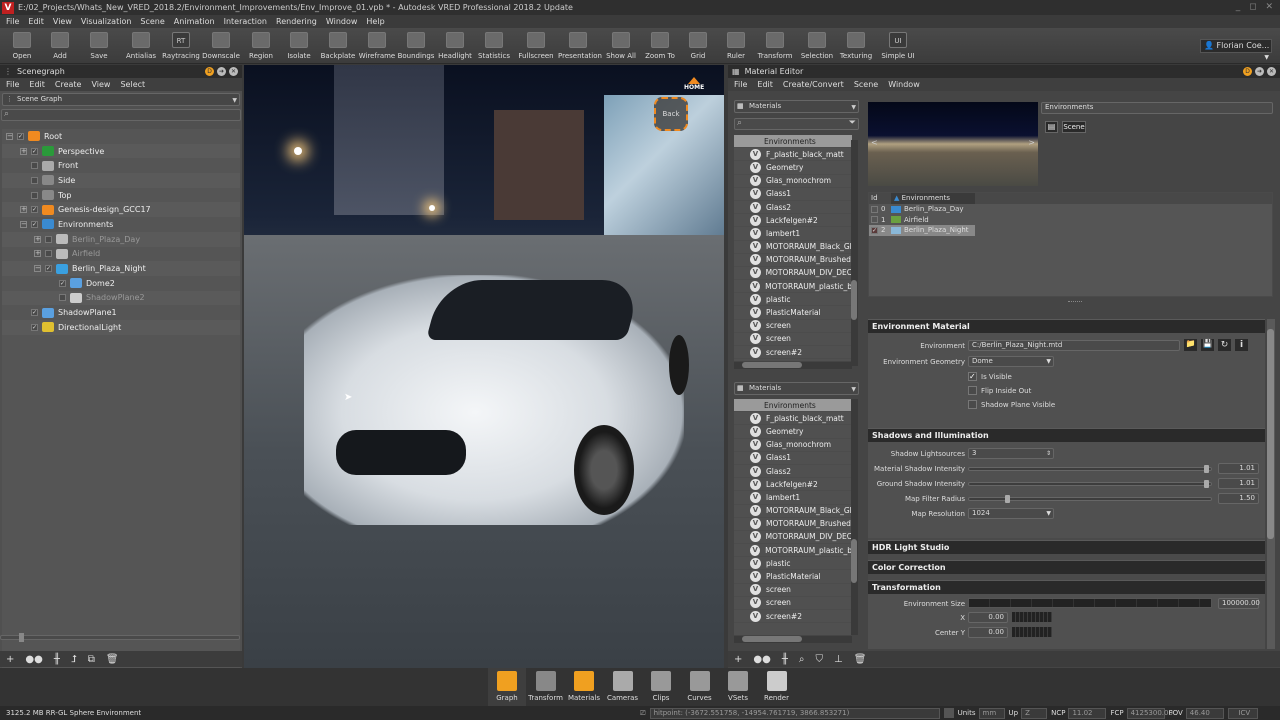 The height and width of the screenshot is (720, 1280). Describe the element at coordinates (793, 274) in the screenshot. I see `material-item: V MOTORRAUM_DIV_DEC` at that location.